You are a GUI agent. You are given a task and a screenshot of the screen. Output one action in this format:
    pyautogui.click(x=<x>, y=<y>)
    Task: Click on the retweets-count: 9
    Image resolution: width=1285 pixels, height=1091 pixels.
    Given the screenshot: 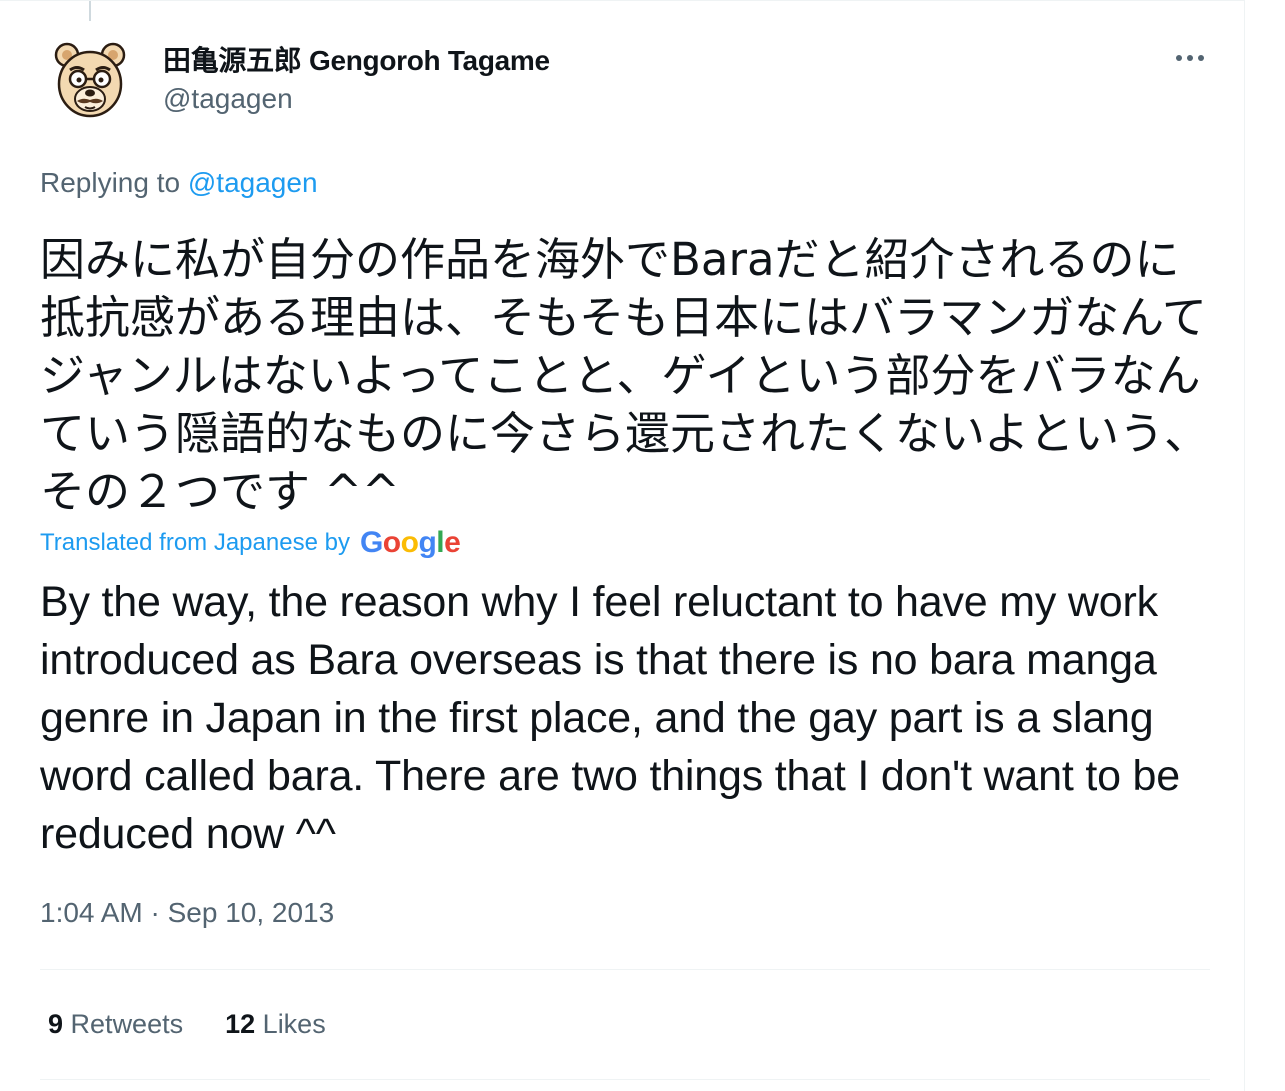 What is the action you would take?
    pyautogui.click(x=56, y=1024)
    